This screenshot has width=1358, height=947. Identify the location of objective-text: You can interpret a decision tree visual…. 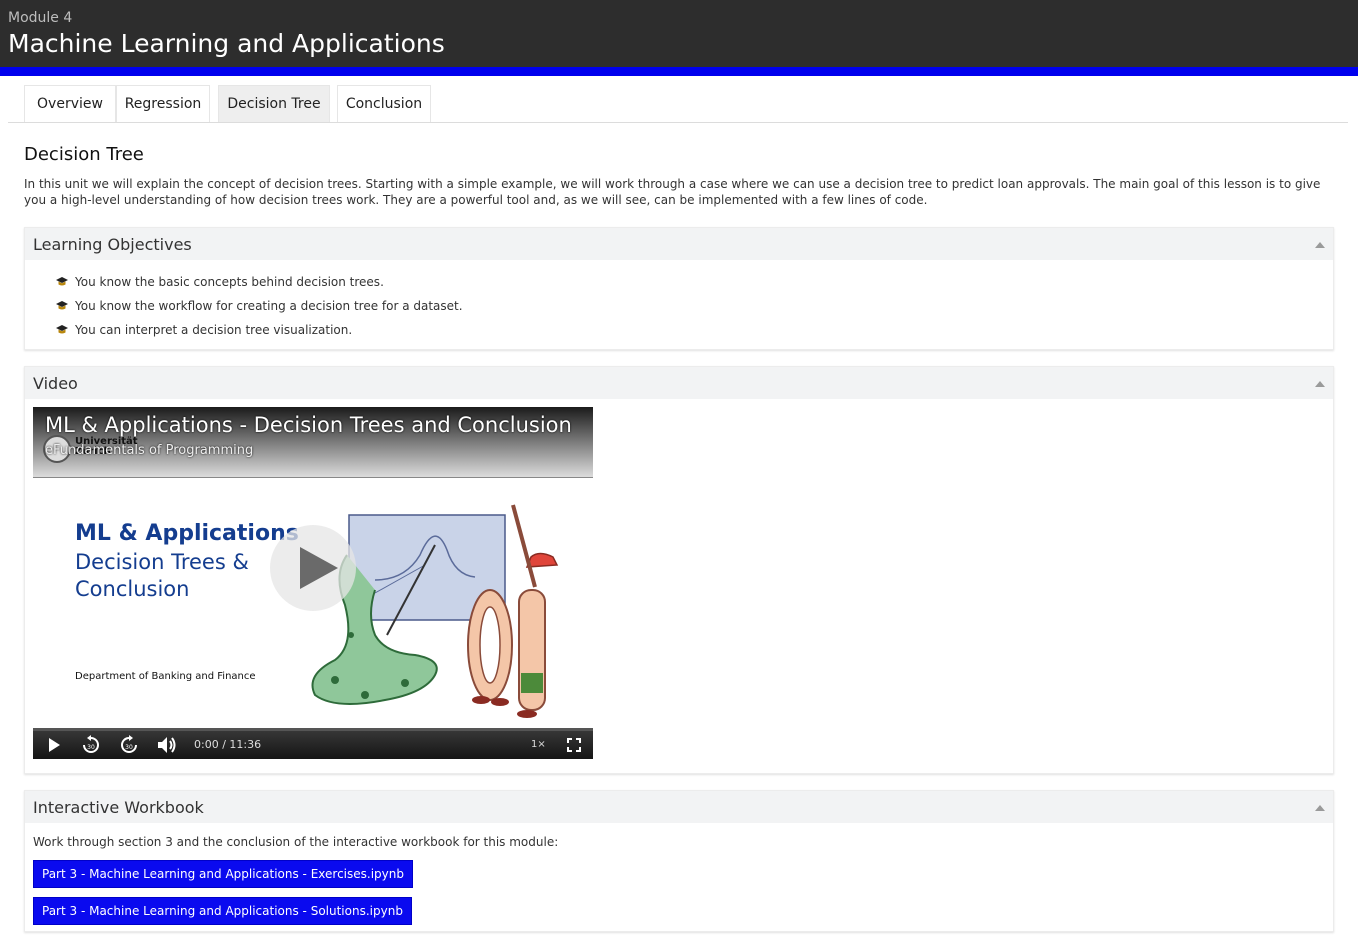
(214, 330).